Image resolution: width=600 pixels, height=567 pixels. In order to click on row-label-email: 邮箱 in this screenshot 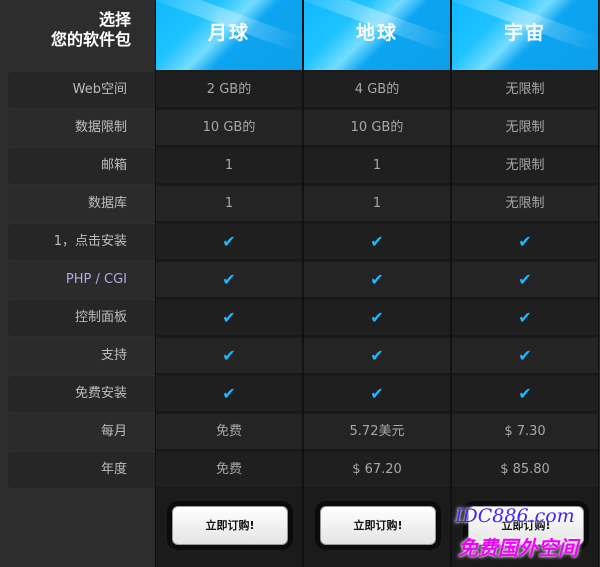, I will do `click(81, 166)`.